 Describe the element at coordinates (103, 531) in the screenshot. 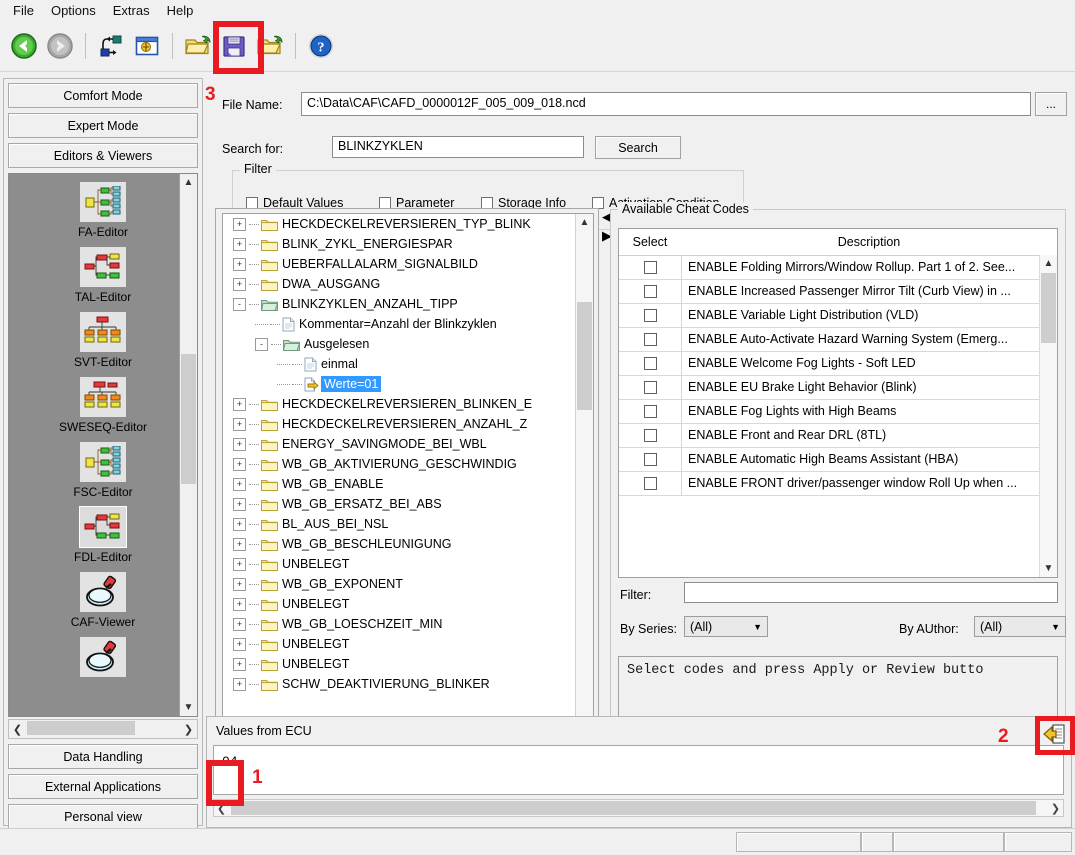

I see `sidebar-icon-fdl-editor: FDL-Editor` at that location.